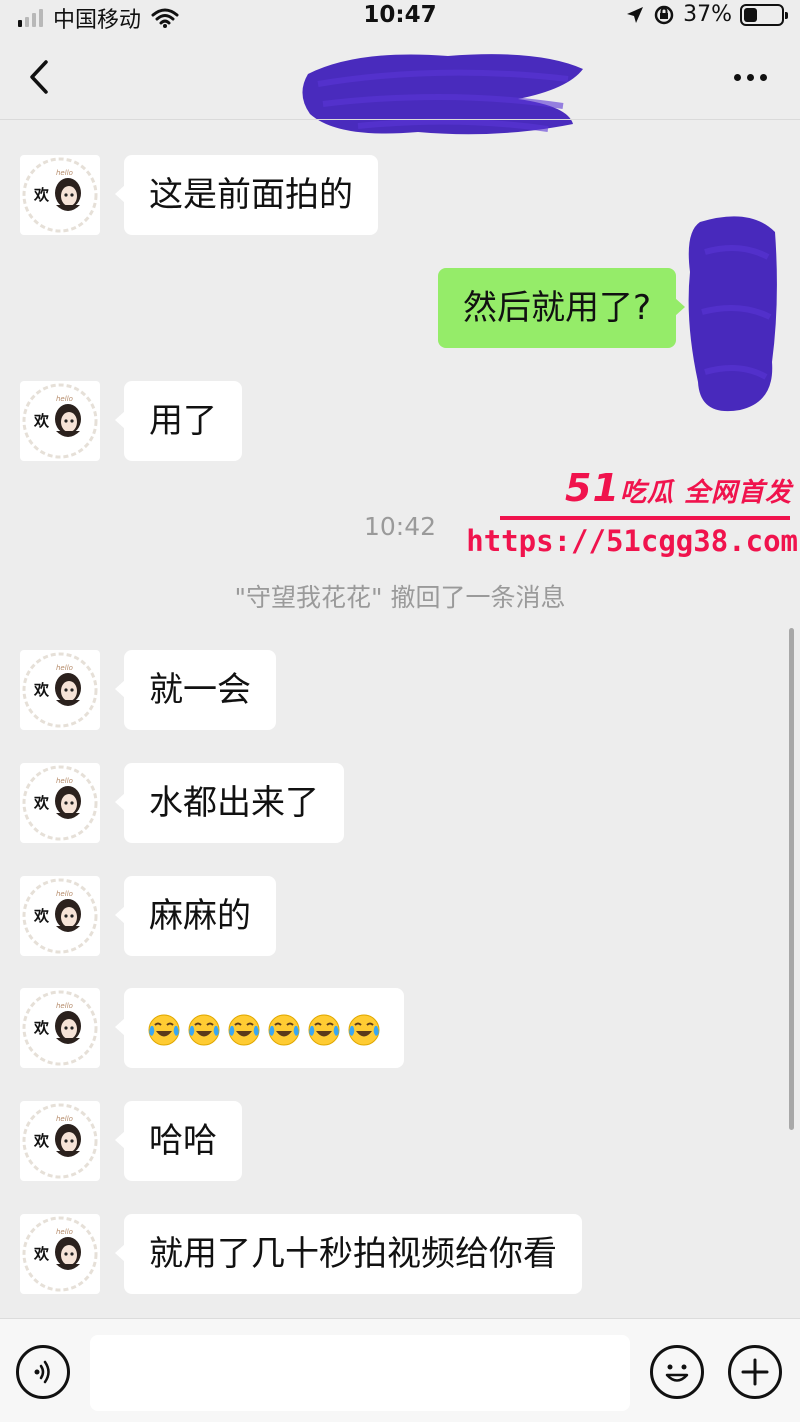  What do you see at coordinates (705, 493) in the screenshot?
I see `watermark-brand-text: 吃瓜 全网首发` at bounding box center [705, 493].